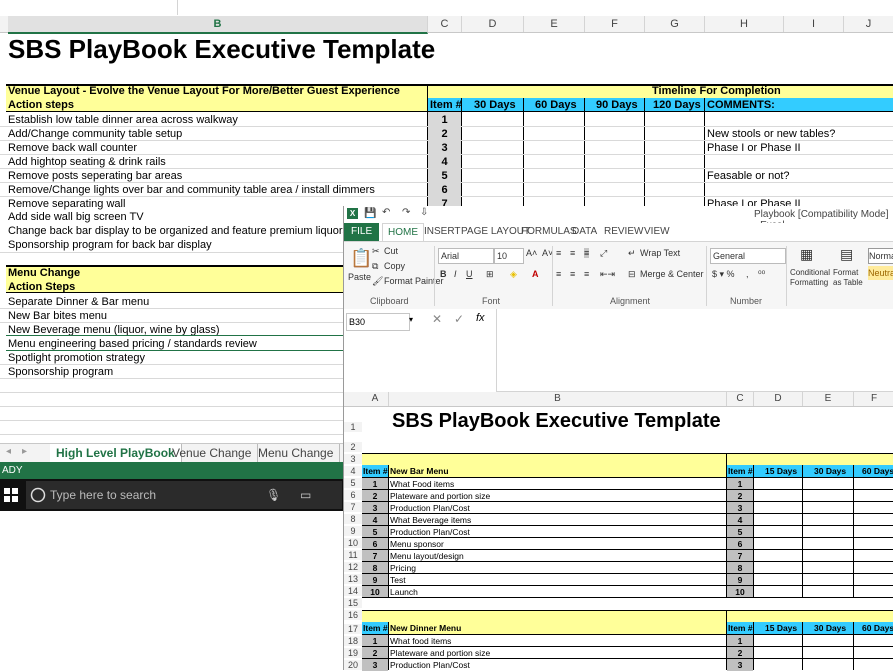 The image size is (893, 671). Describe the element at coordinates (558, 399) in the screenshot. I see `col-b: B` at that location.